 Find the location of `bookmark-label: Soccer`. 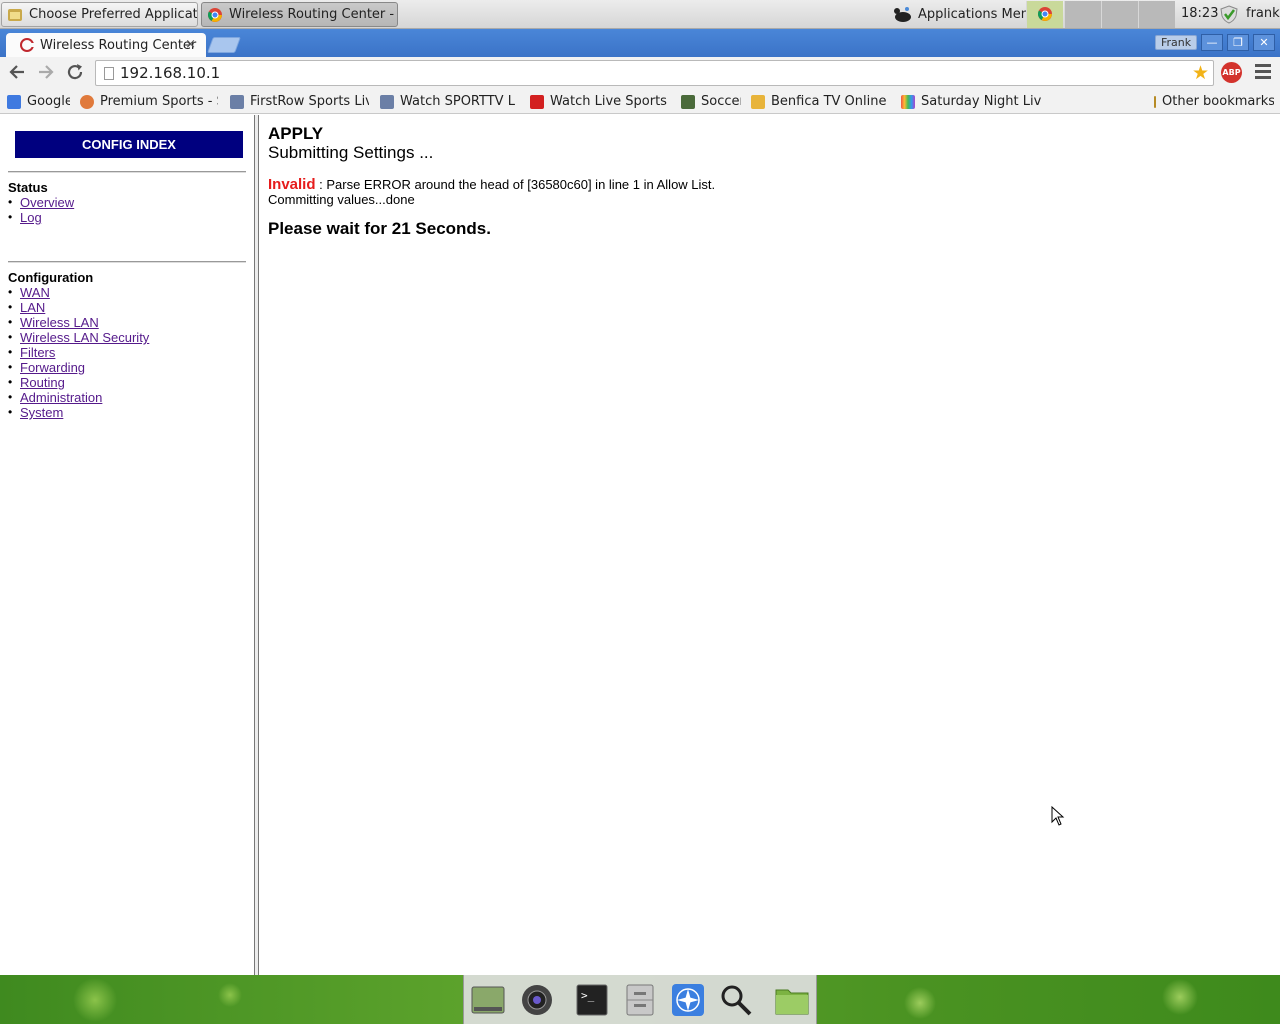

bookmark-label: Soccer is located at coordinates (721, 101).